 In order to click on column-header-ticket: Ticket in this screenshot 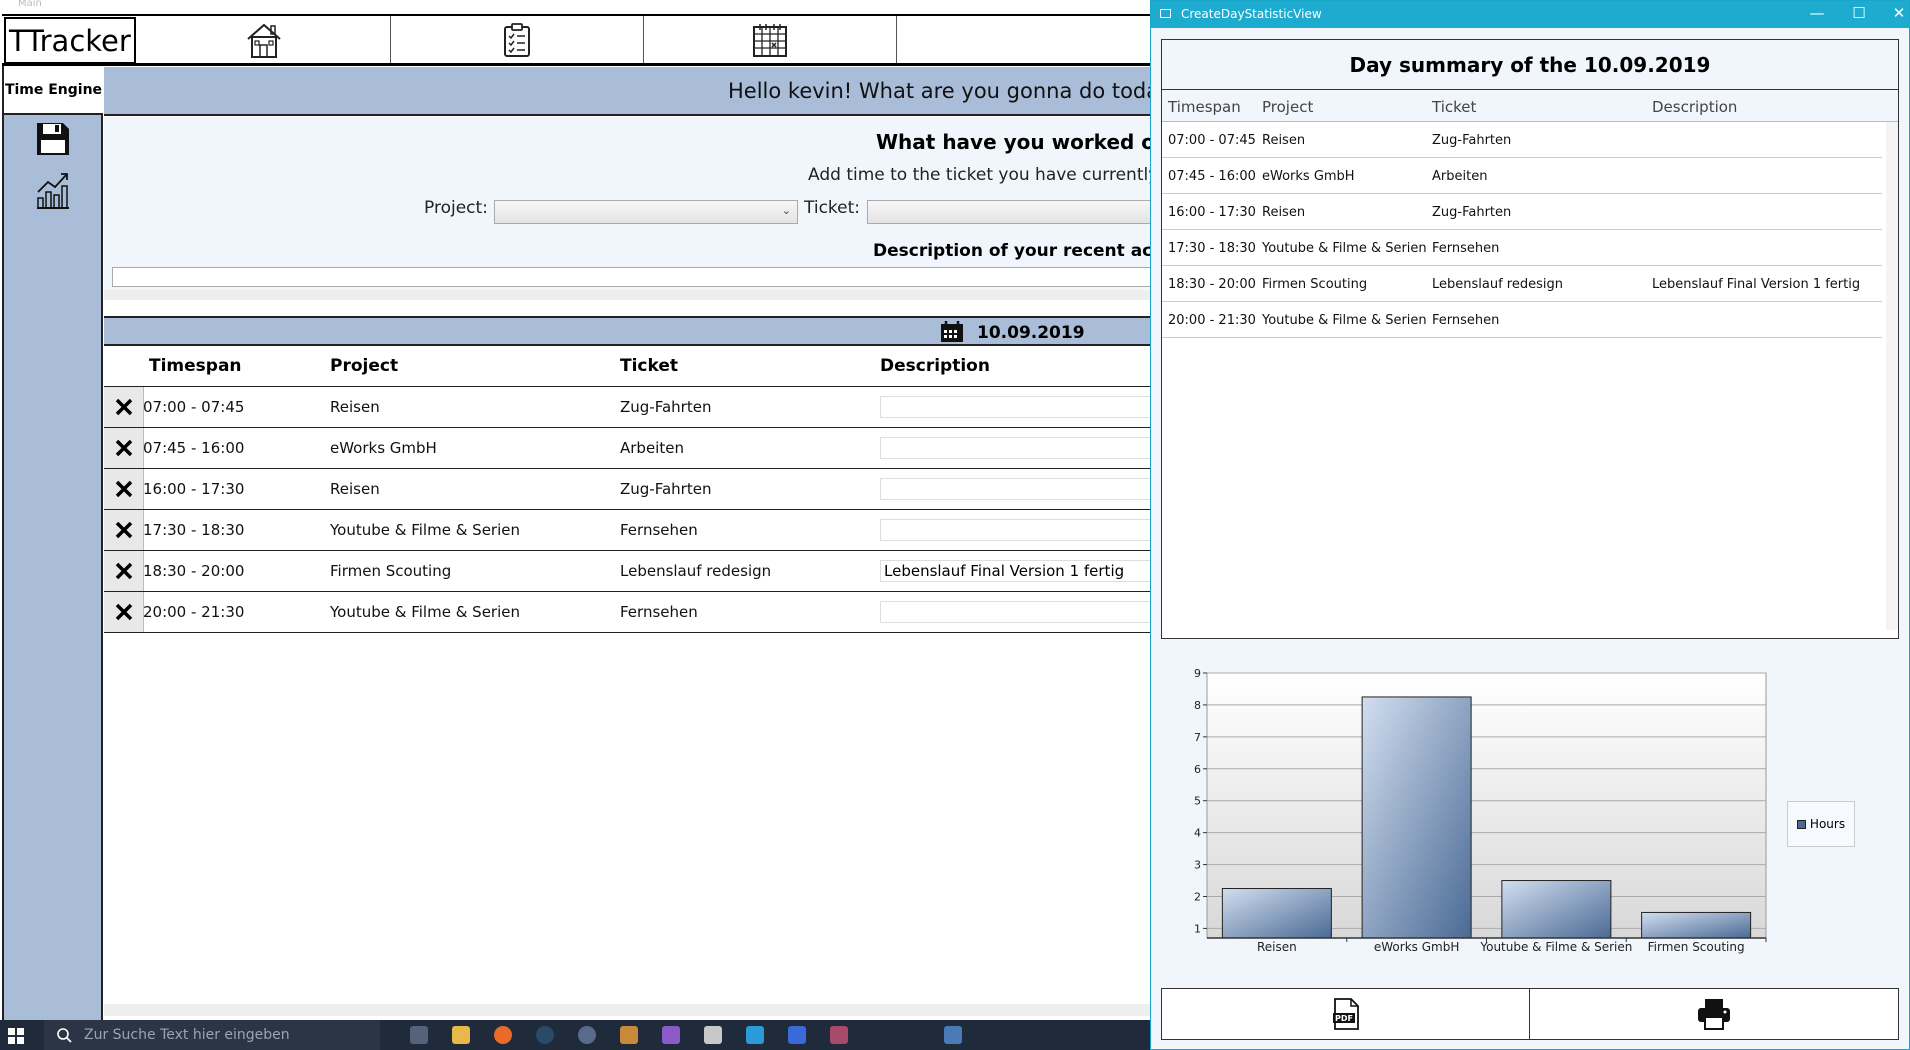, I will do `click(649, 366)`.